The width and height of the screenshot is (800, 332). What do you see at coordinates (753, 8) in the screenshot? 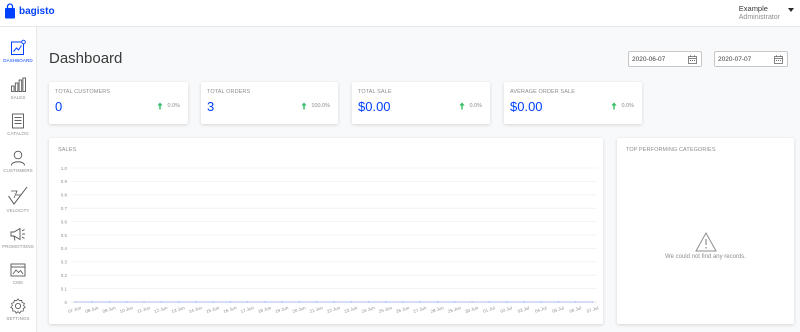
I see `user-name: Example` at bounding box center [753, 8].